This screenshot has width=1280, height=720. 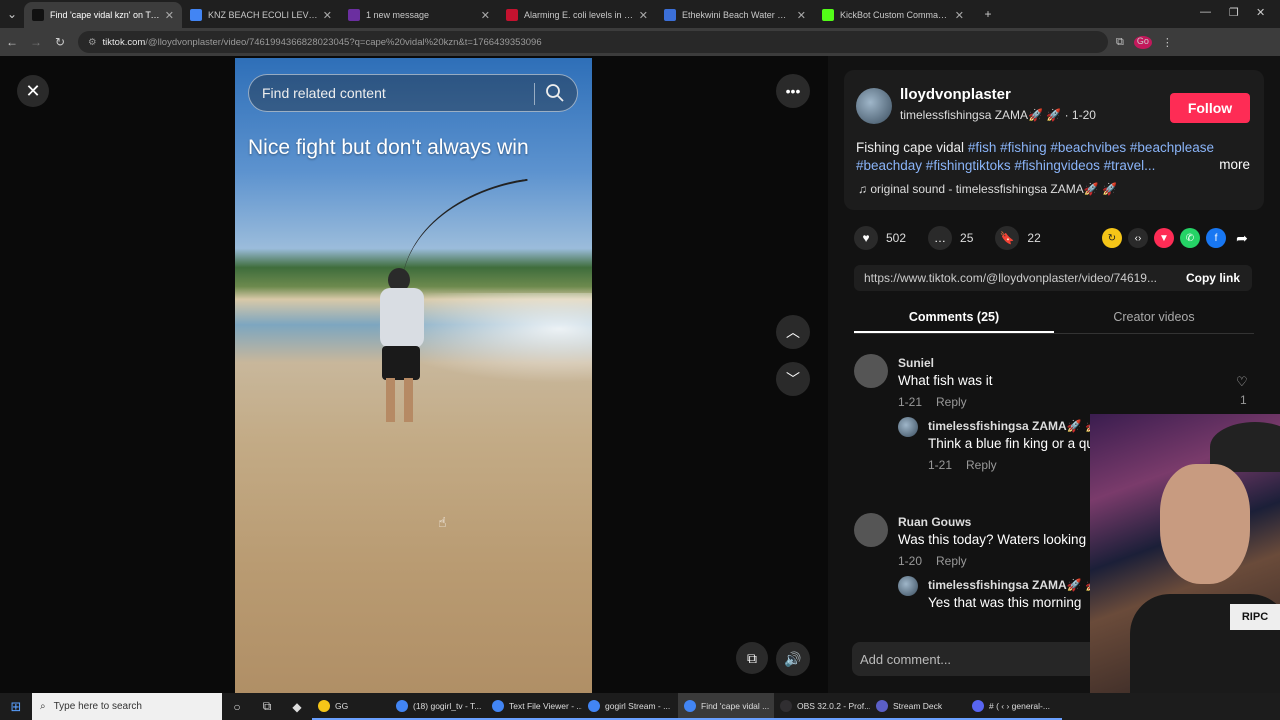 What do you see at coordinates (442, 522) in the screenshot?
I see `mouse-cursor-icon: ☝` at bounding box center [442, 522].